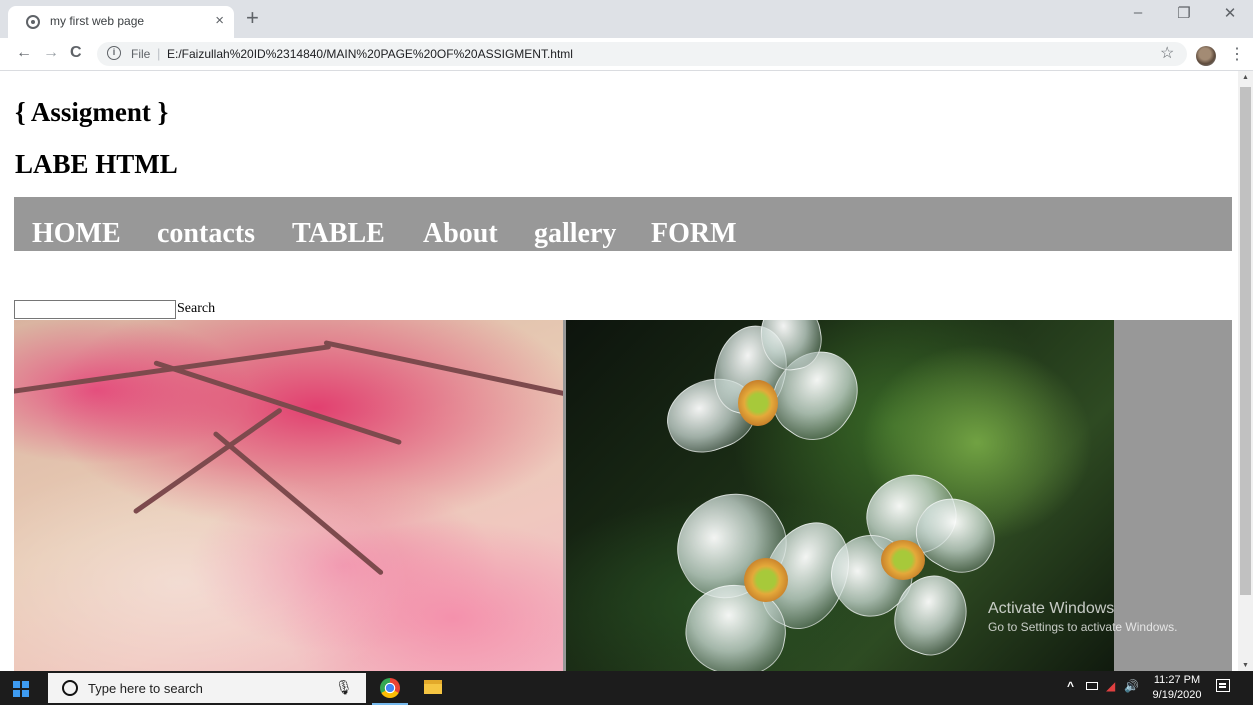 Image resolution: width=1253 pixels, height=705 pixels. Describe the element at coordinates (207, 688) in the screenshot. I see `taskbar-search-box: Type here to search 🎙` at that location.